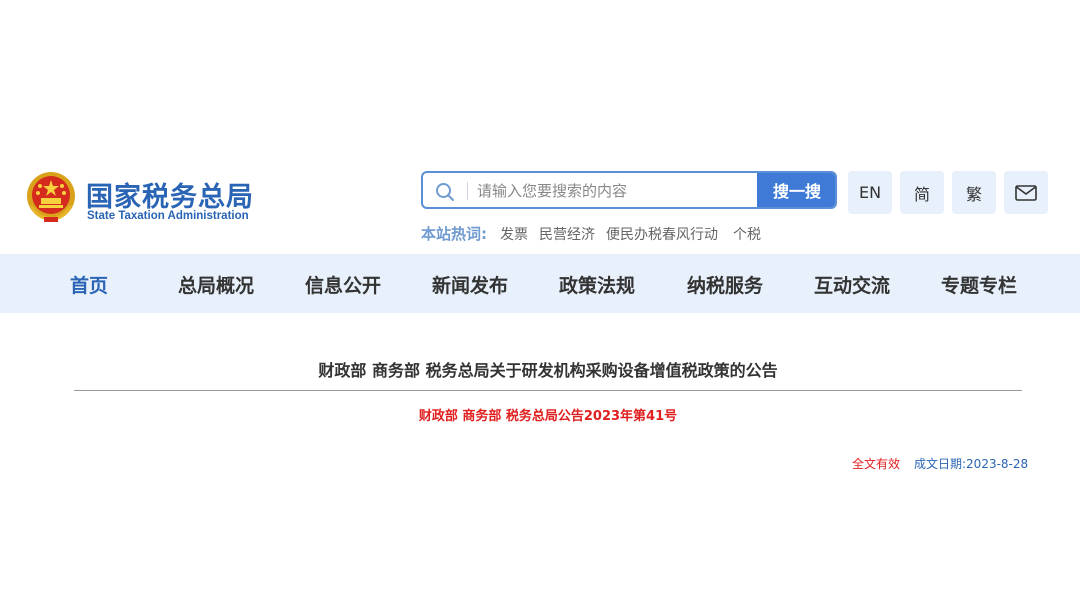  What do you see at coordinates (540, 283) in the screenshot?
I see `main-nav: 首页 总局概况 信息公开 新闻发布 政策法规 纳税服务 互动交流 专题专栏` at bounding box center [540, 283].